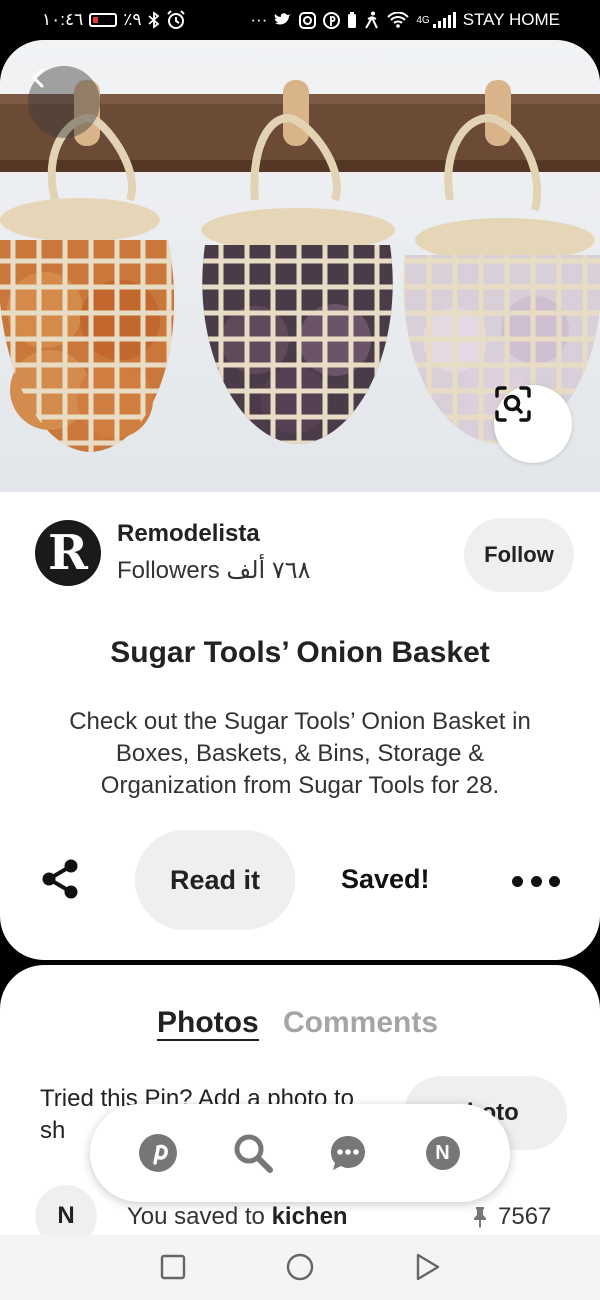 The width and height of the screenshot is (600, 1300). I want to click on more-button, so click(536, 881).